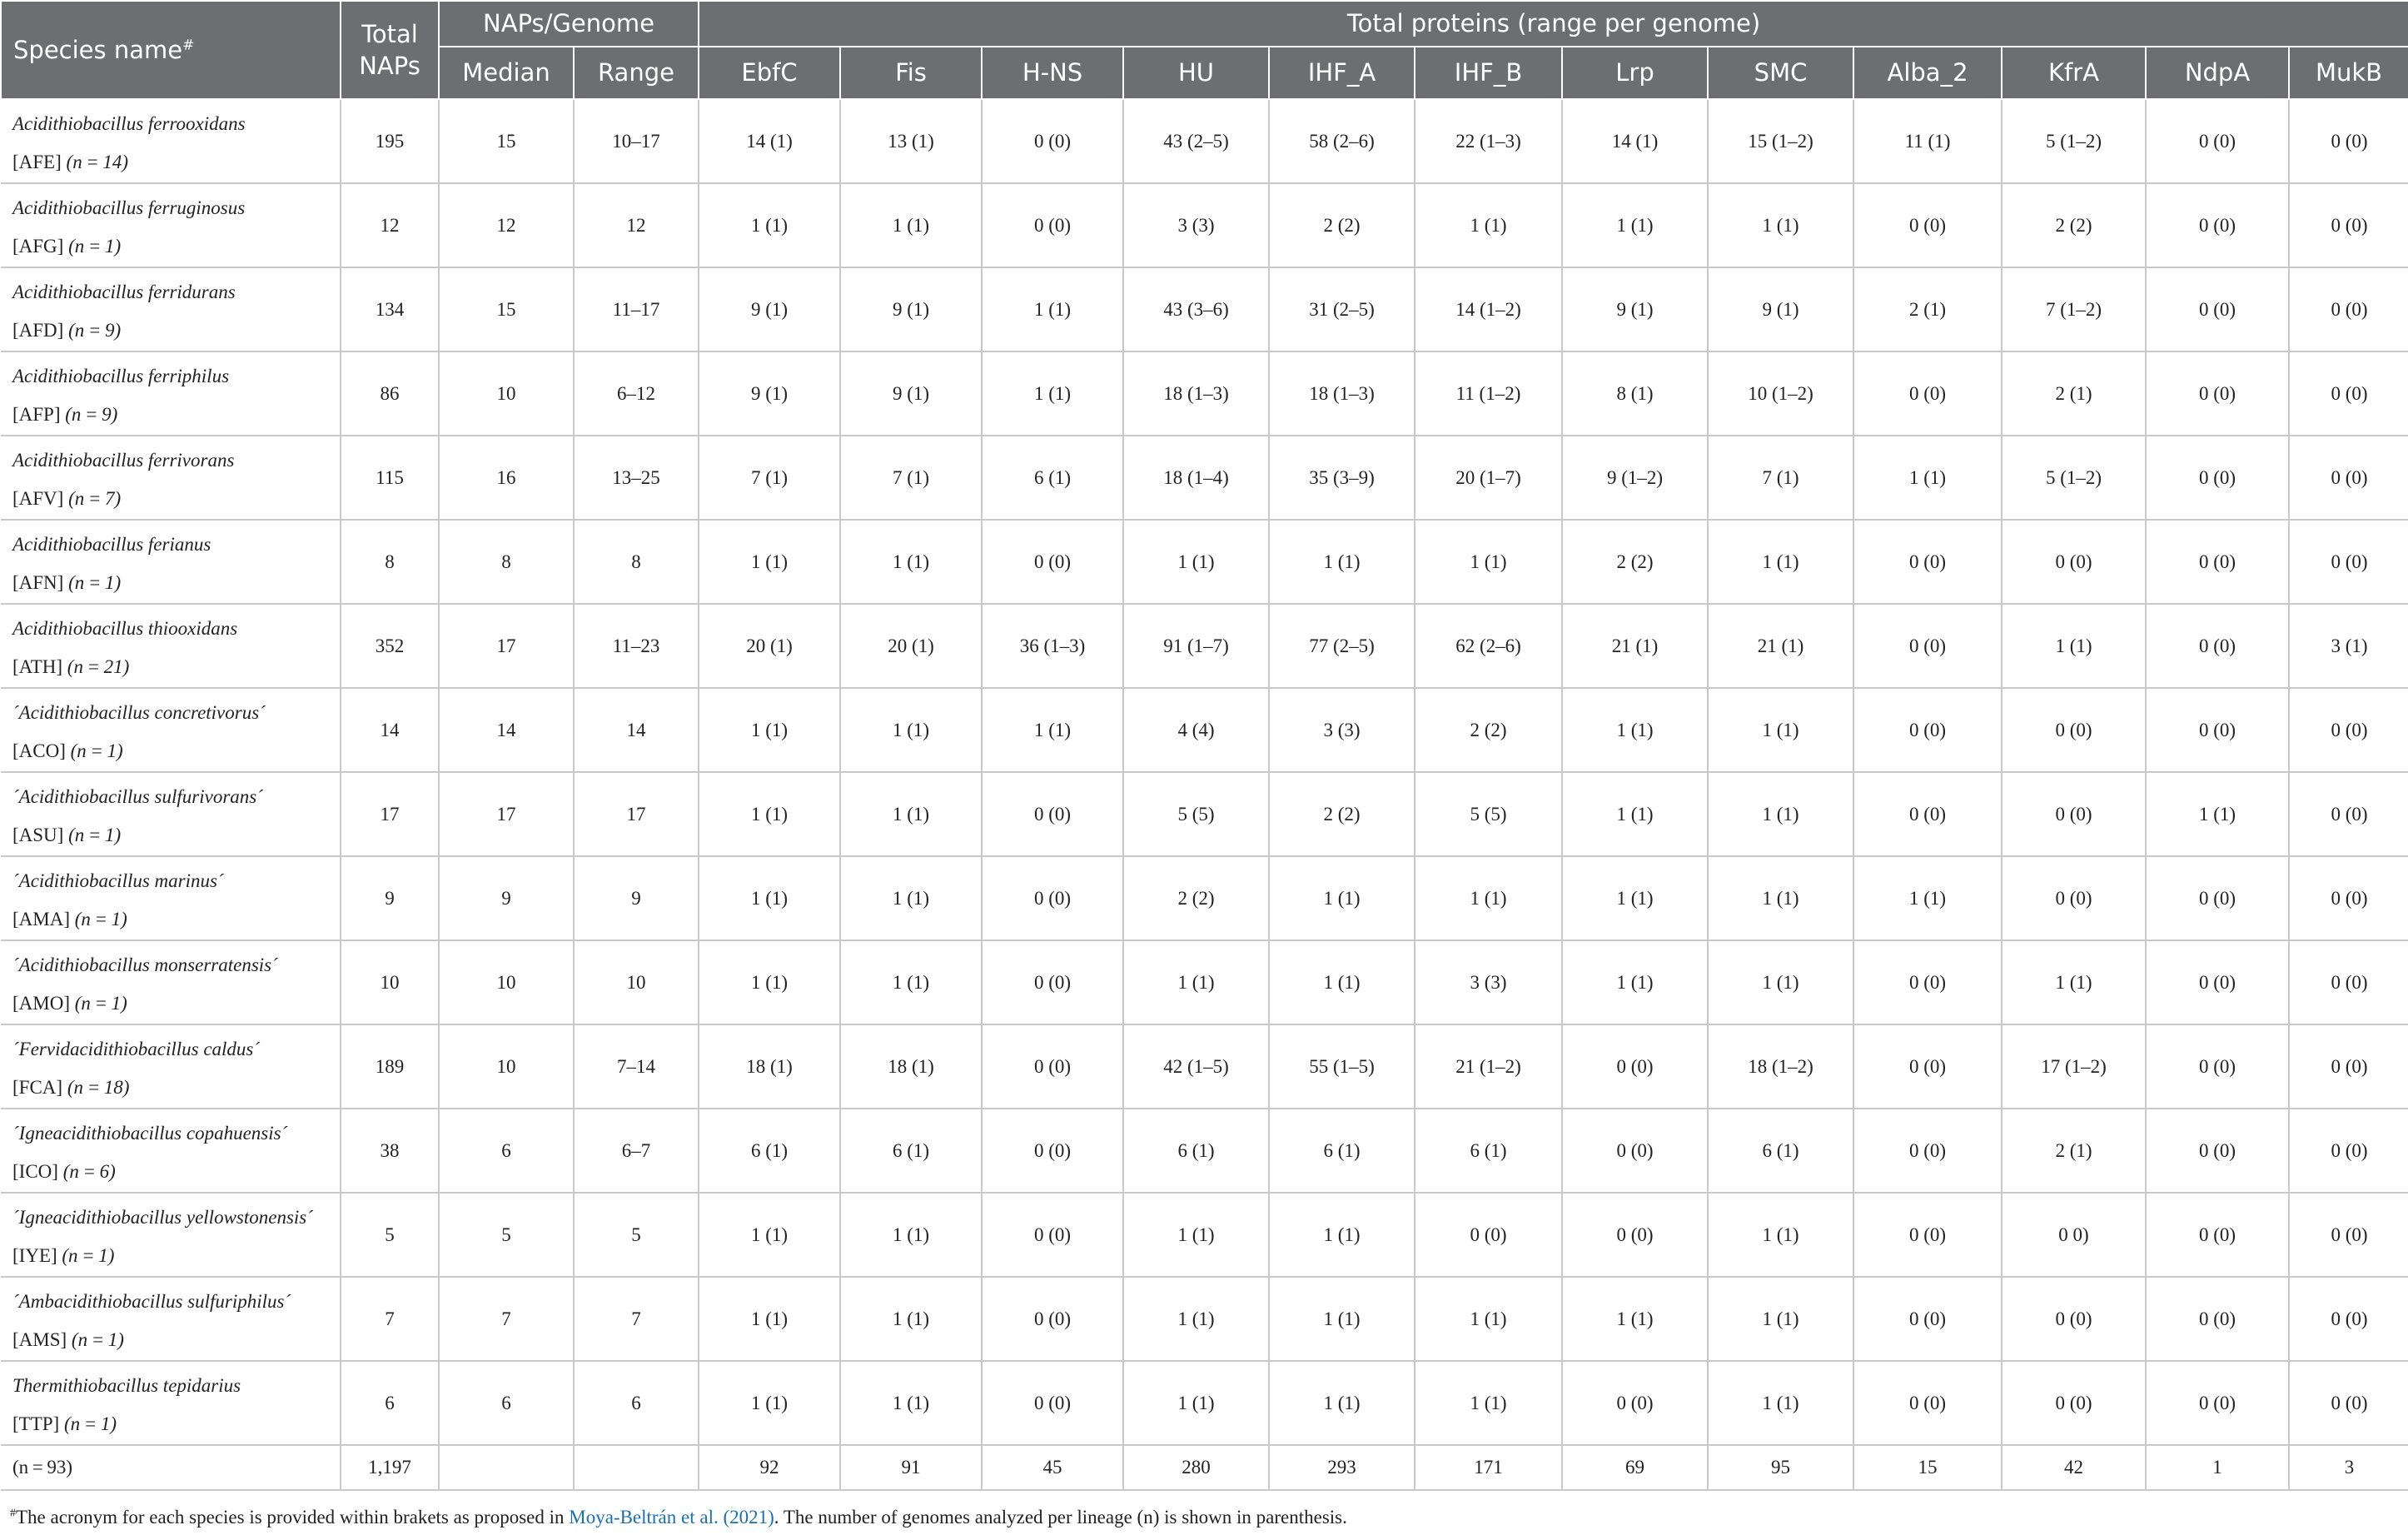 The image size is (2408, 1540). What do you see at coordinates (506, 898) in the screenshot?
I see `median-cell: 9` at bounding box center [506, 898].